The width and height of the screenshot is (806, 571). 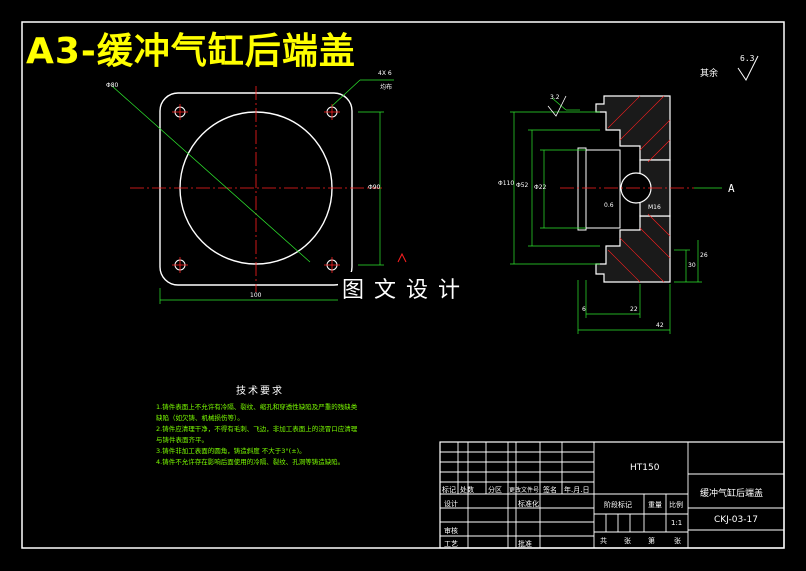 What do you see at coordinates (584, 309) in the screenshot?
I see `section-len-1: 6` at bounding box center [584, 309].